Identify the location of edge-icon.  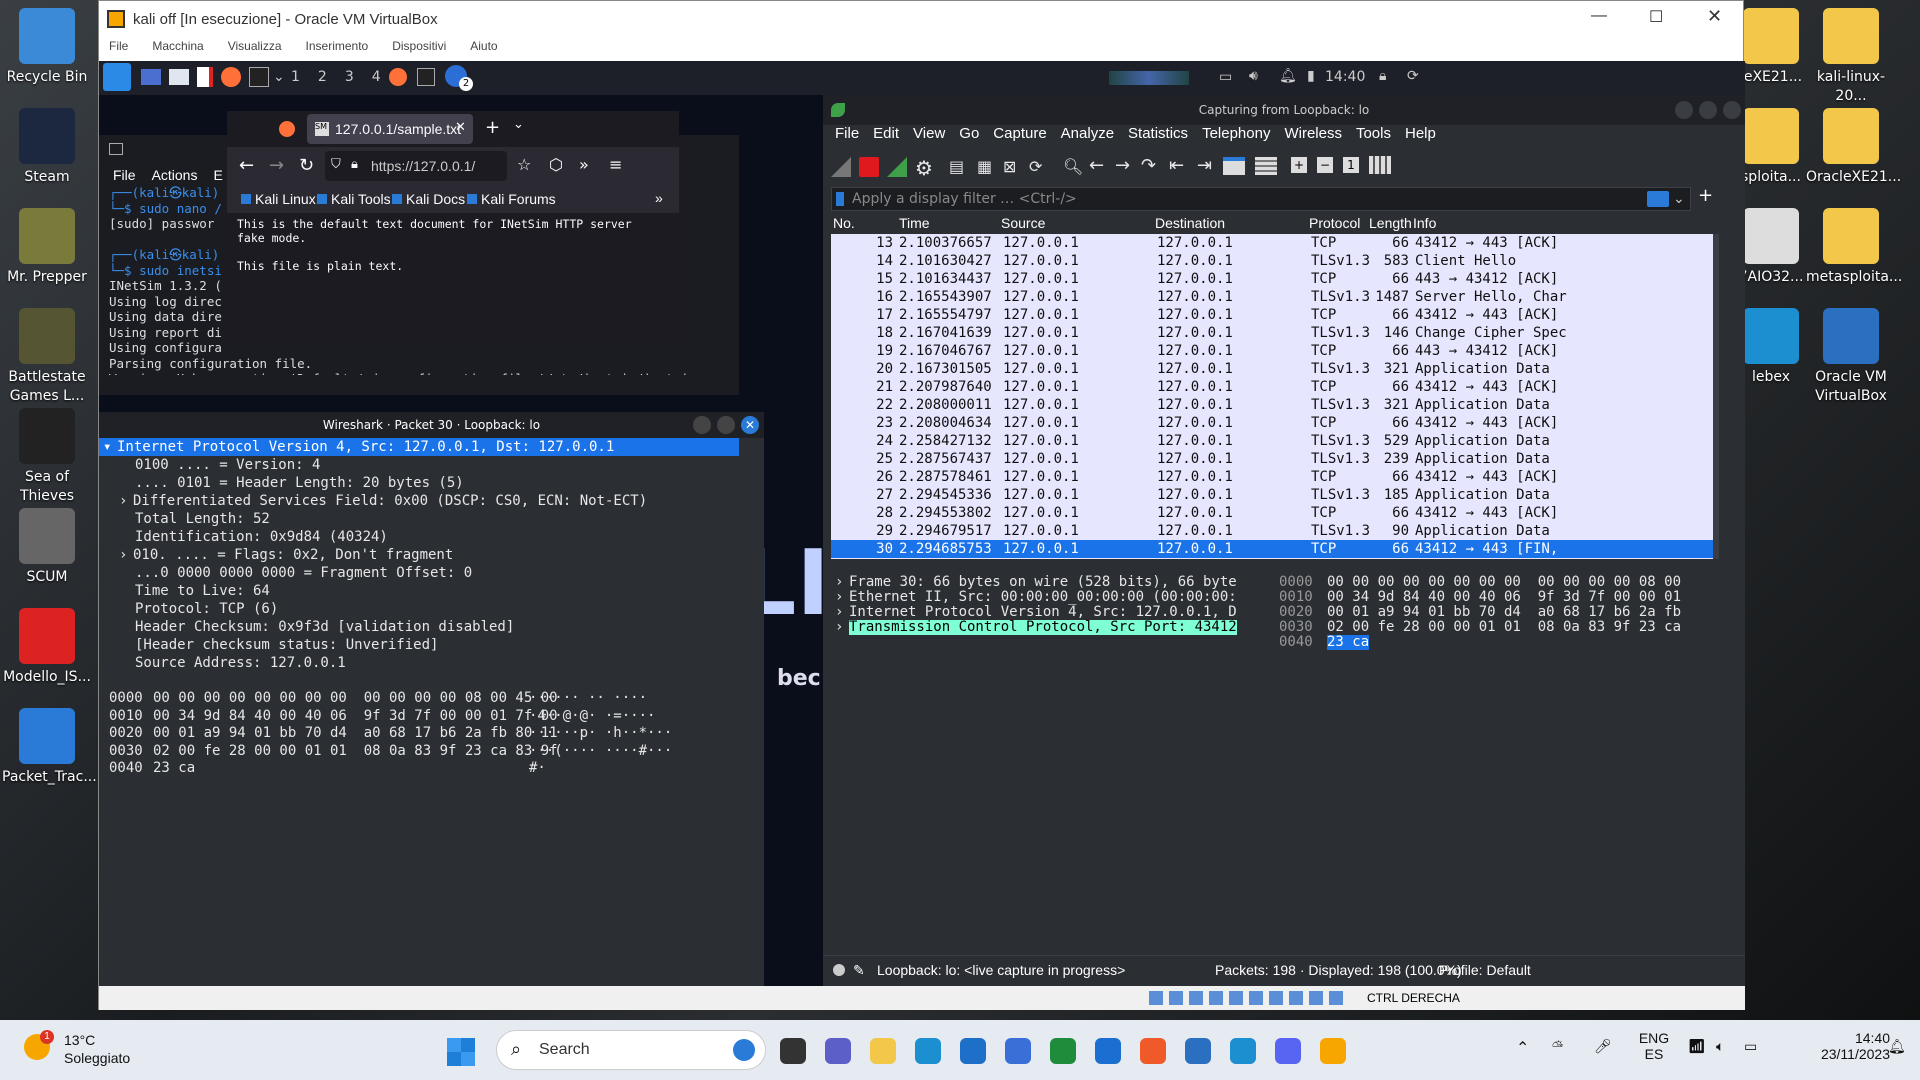
(928, 1051).